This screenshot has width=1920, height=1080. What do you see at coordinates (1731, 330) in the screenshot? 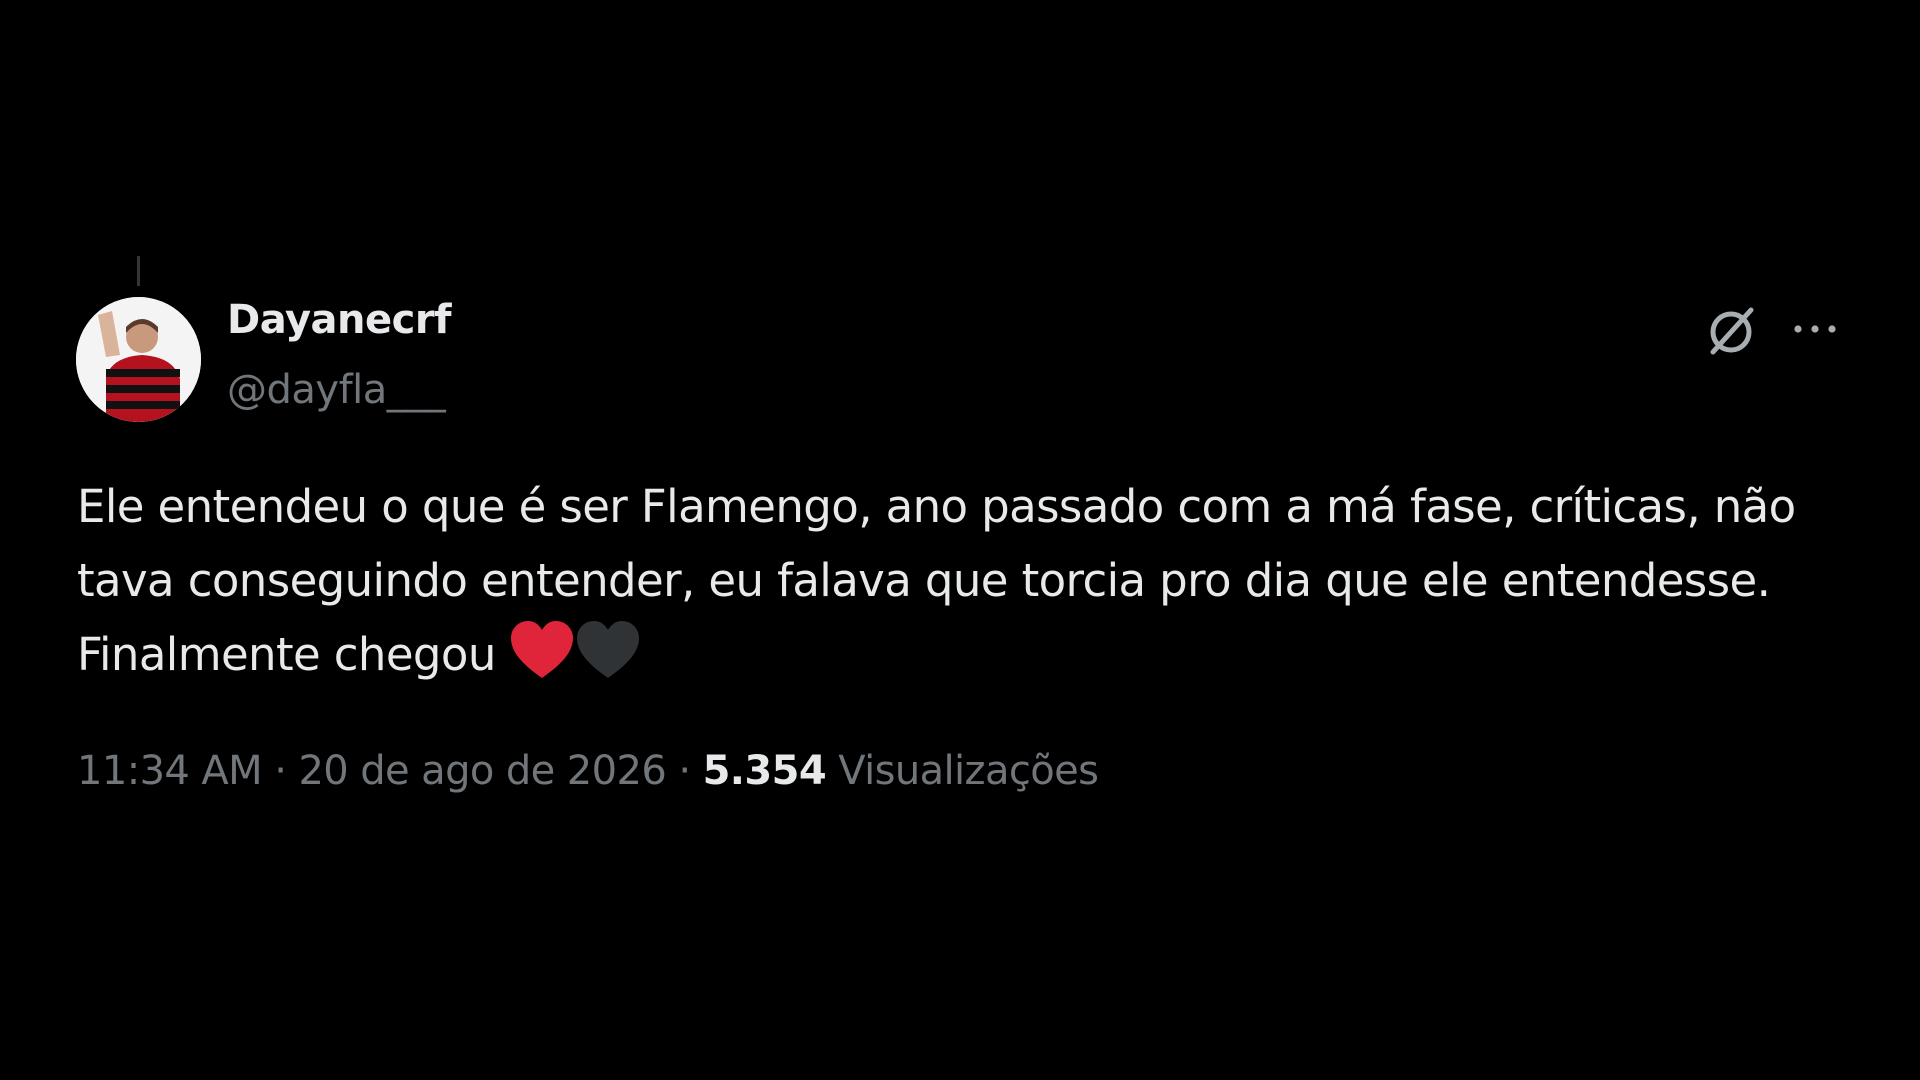
I see `grok-icon` at bounding box center [1731, 330].